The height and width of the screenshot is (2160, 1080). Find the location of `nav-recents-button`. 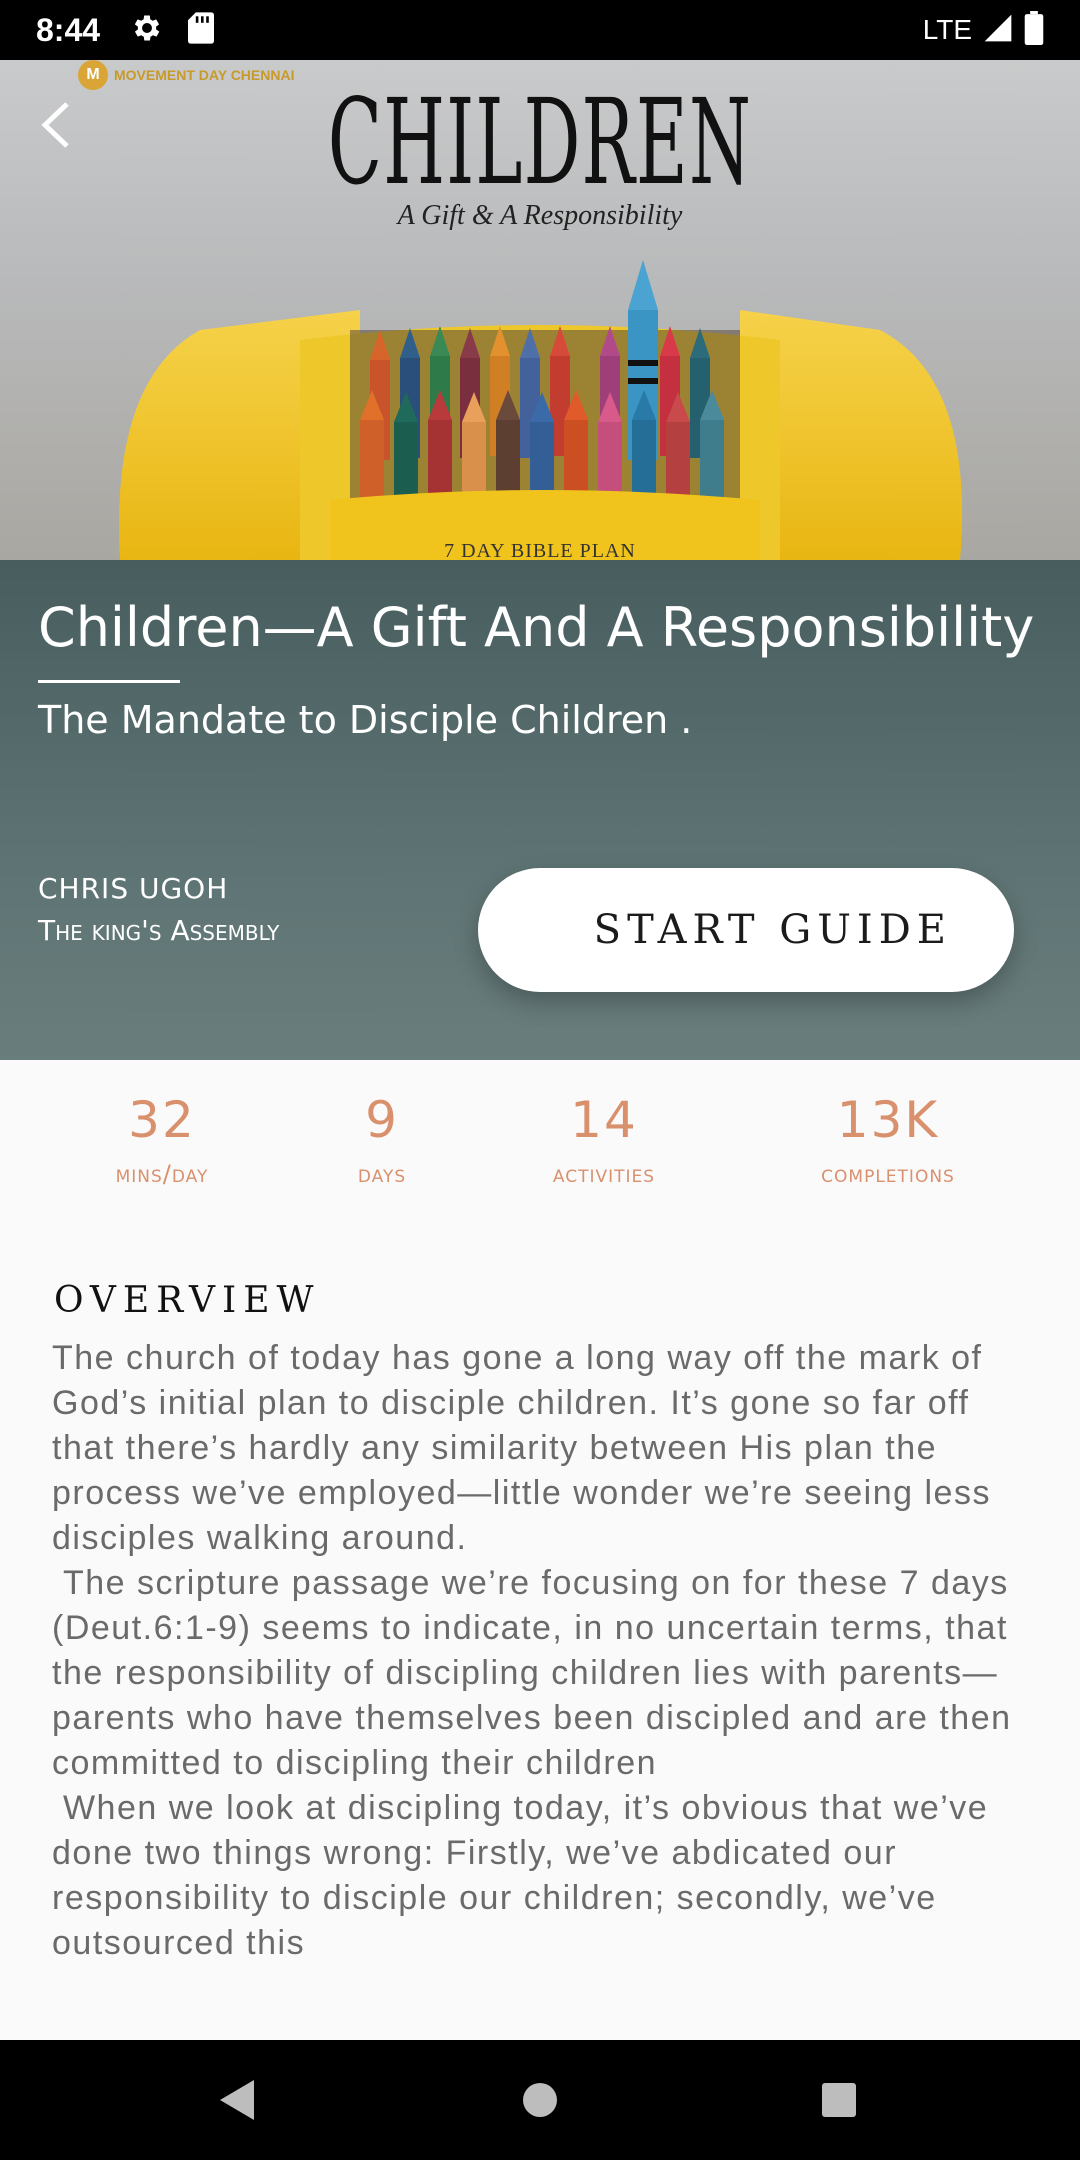

nav-recents-button is located at coordinates (839, 2100).